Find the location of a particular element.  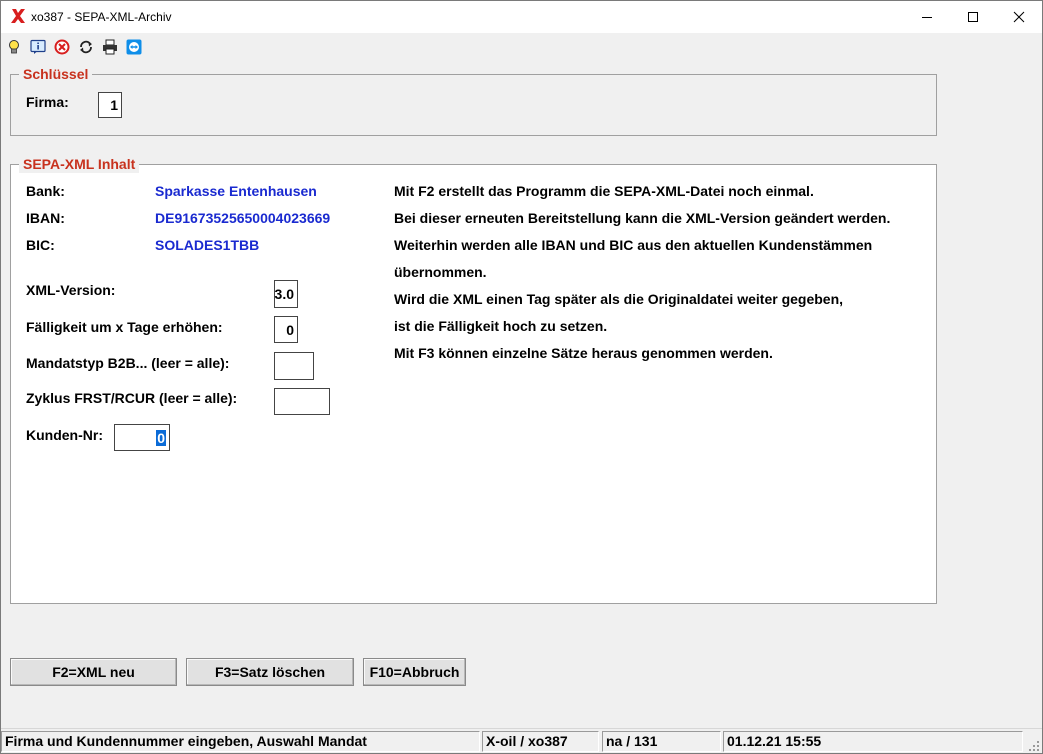

bank-value: Sparkasse Entenhausen is located at coordinates (236, 191).